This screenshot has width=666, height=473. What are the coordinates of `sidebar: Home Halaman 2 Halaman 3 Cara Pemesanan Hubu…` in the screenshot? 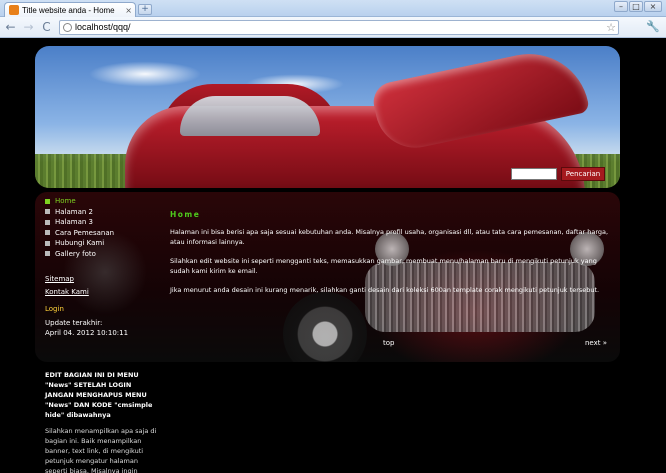 It's located at (102, 267).